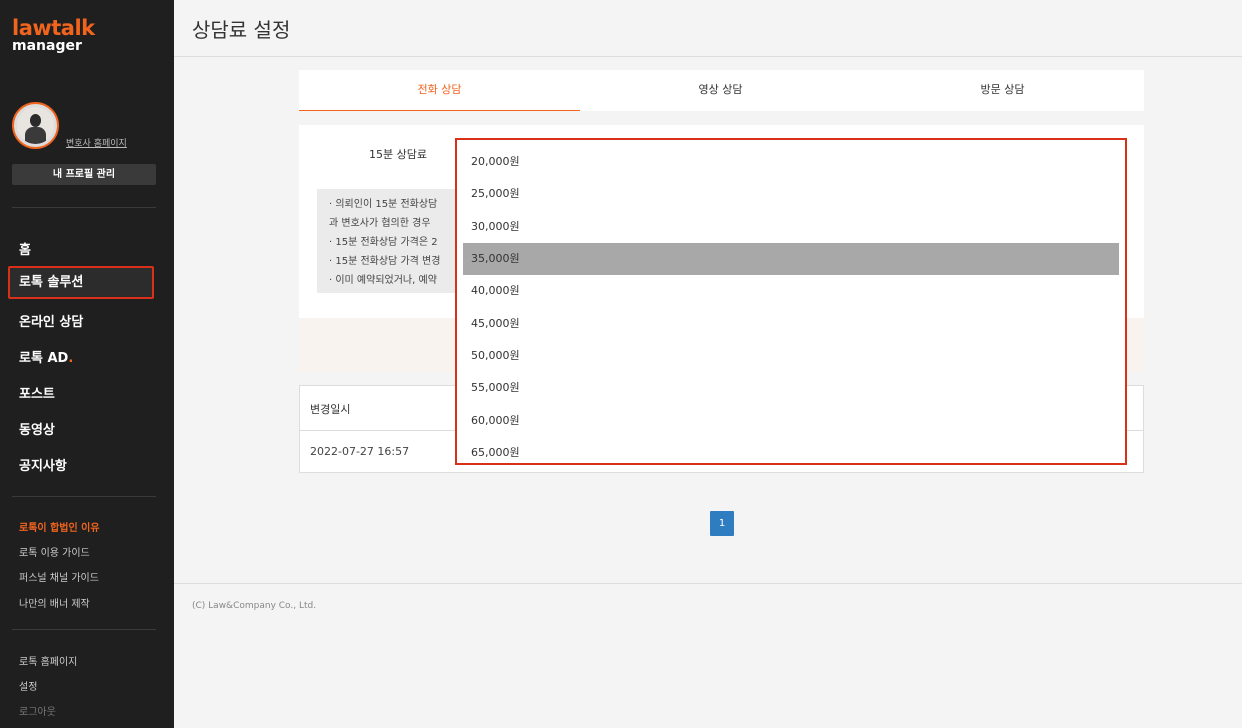 The width and height of the screenshot is (1242, 728). I want to click on fee-option: 30,000원, so click(791, 227).